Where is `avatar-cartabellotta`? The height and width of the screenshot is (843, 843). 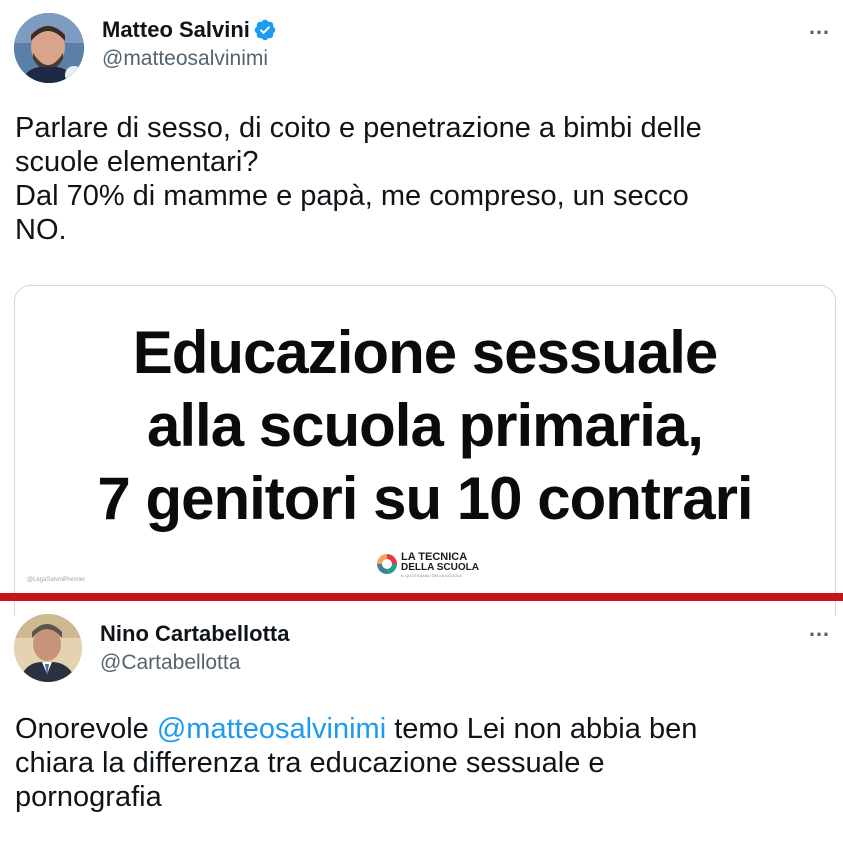 avatar-cartabellotta is located at coordinates (48, 648).